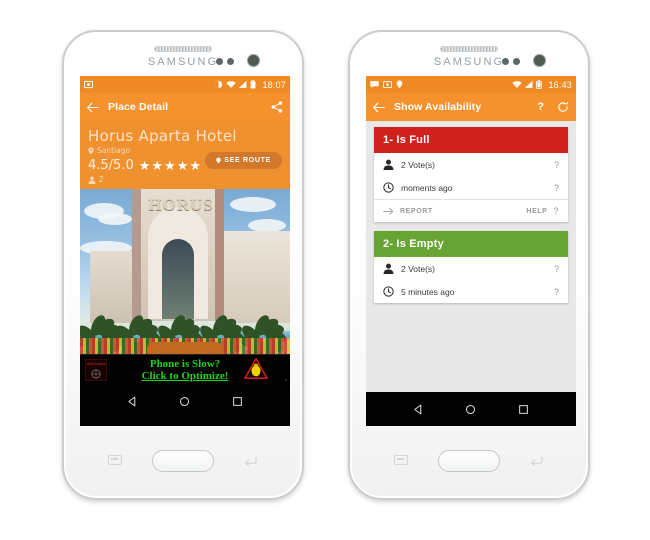 The image size is (650, 540). Describe the element at coordinates (185, 363) in the screenshot. I see `ad-line-1: Phone is Slow?` at that location.